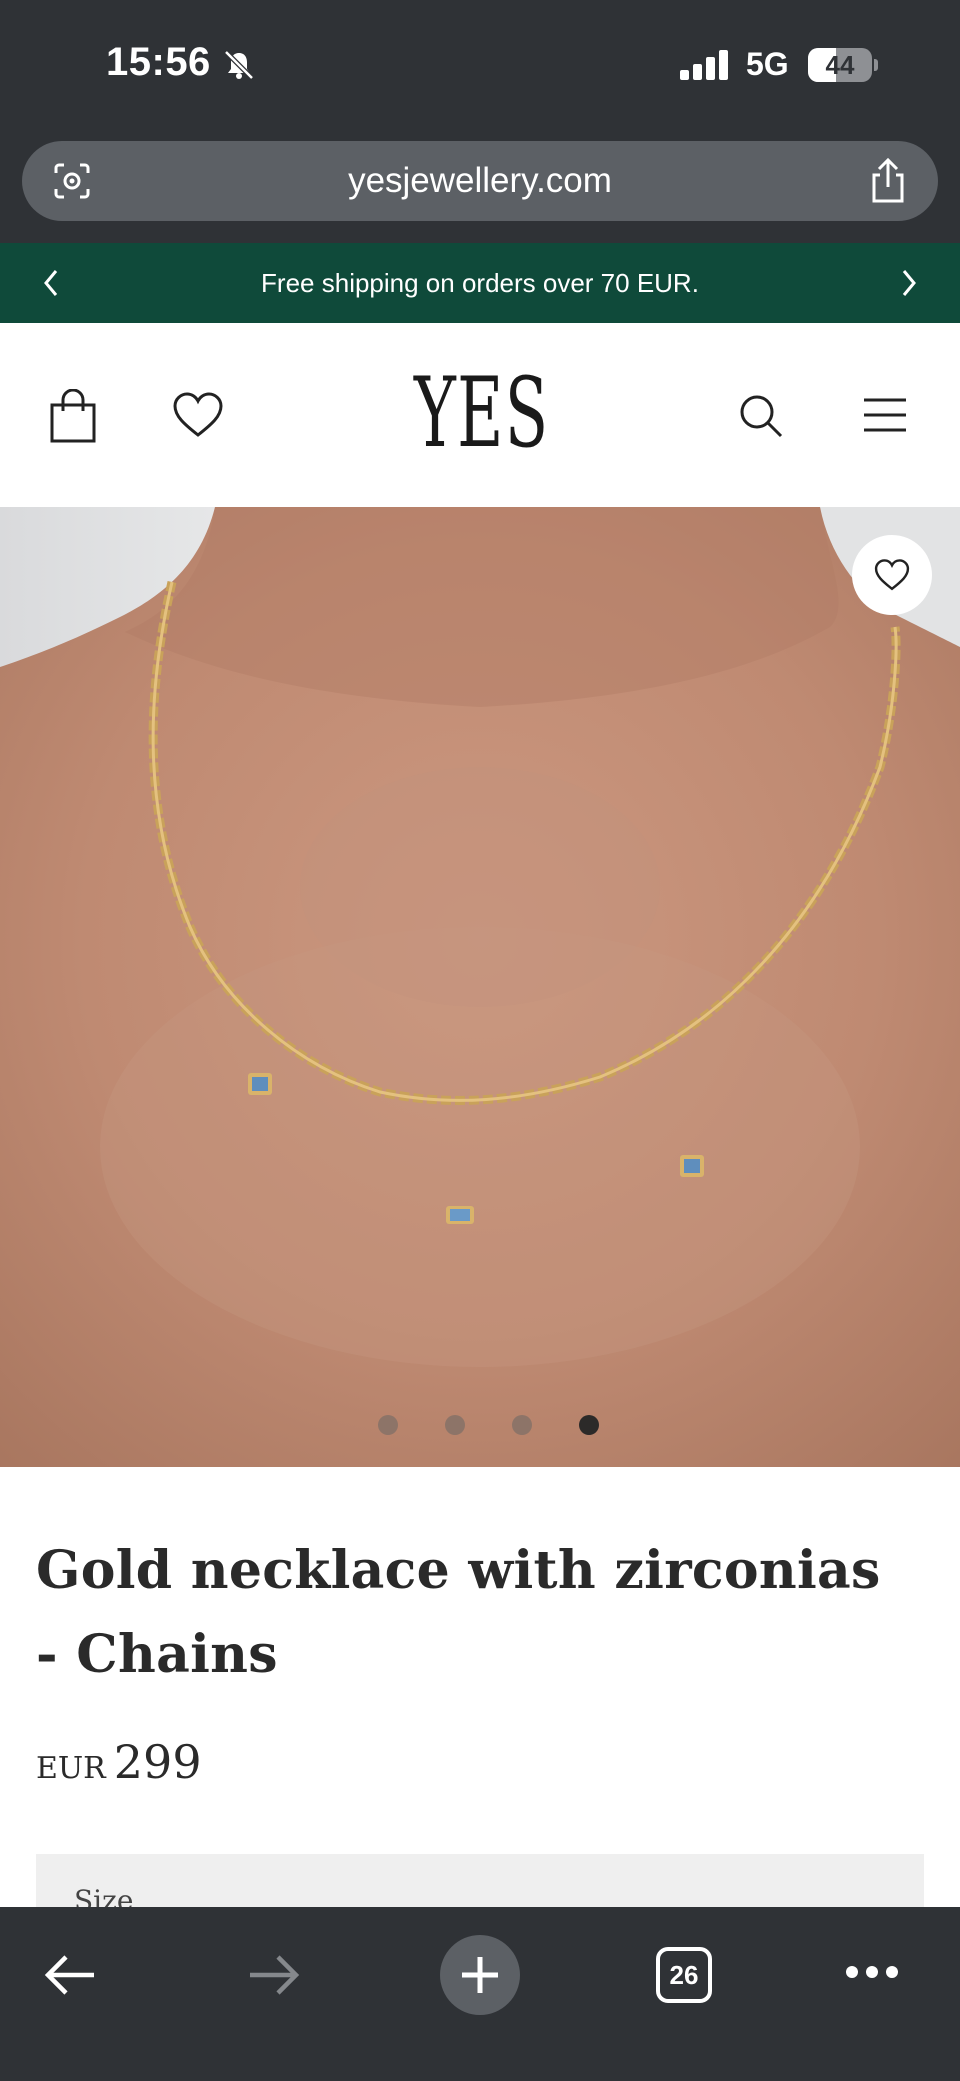  I want to click on lens-search-icon, so click(72, 181).